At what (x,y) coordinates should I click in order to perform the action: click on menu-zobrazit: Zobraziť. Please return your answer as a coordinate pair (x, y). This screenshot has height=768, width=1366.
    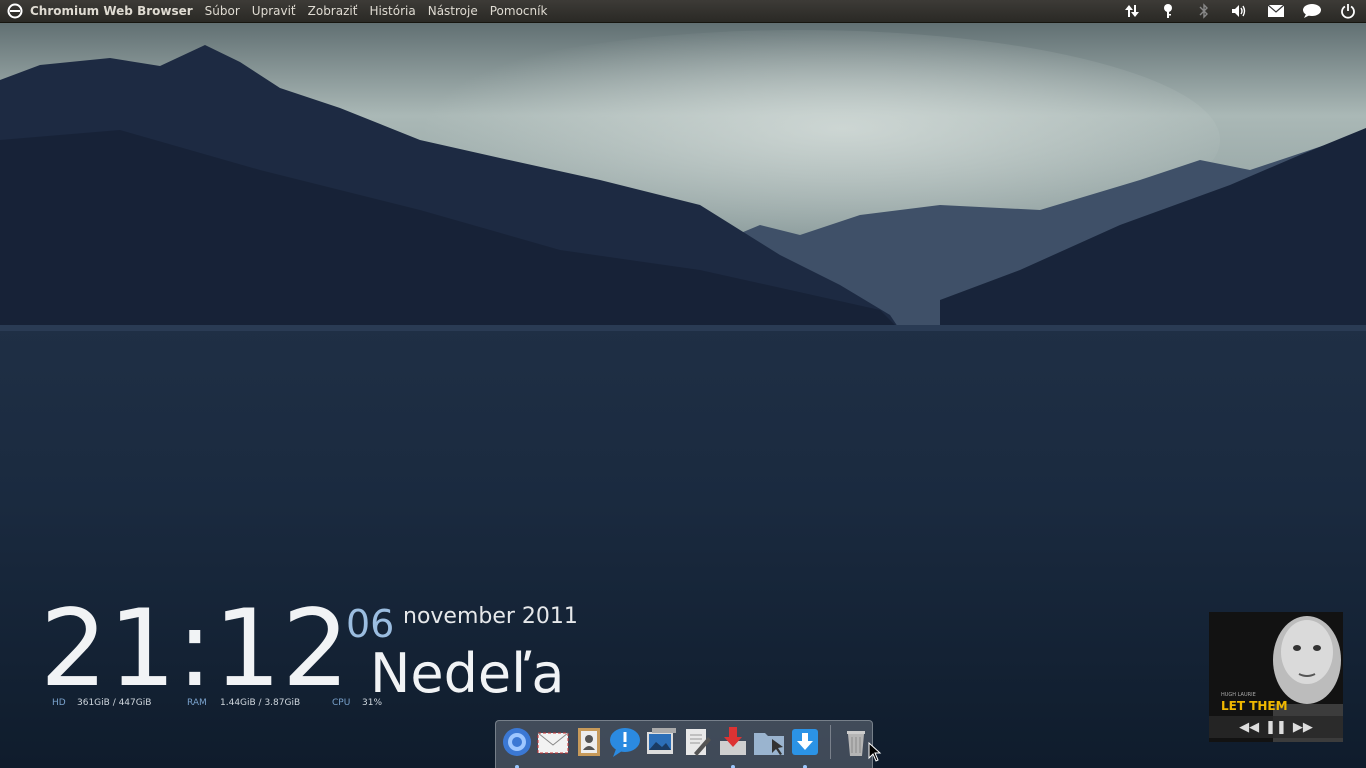
    Looking at the image, I should click on (333, 11).